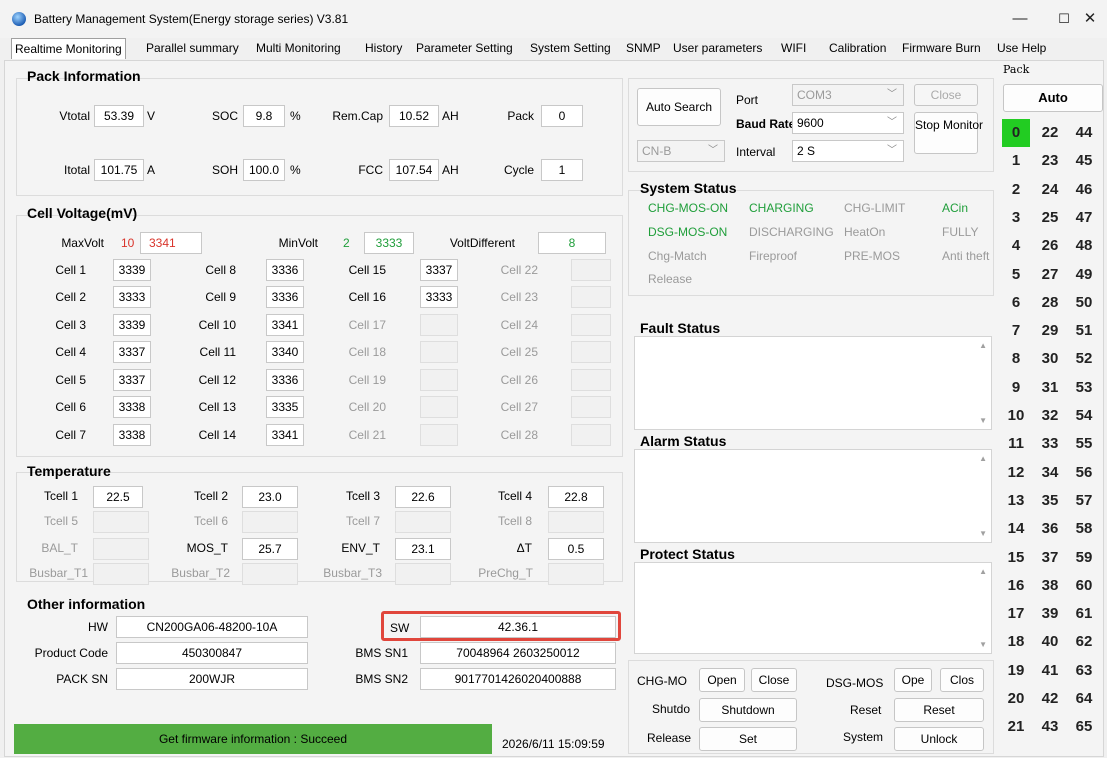 The width and height of the screenshot is (1107, 758). Describe the element at coordinates (464, 48) in the screenshot. I see `tab-parameter-setting: Parameter Setting` at that location.